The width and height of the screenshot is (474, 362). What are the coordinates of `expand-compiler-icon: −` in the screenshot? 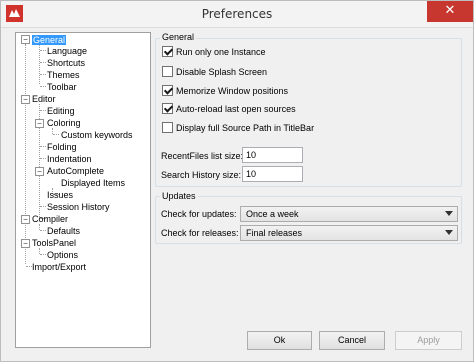 It's located at (25, 219).